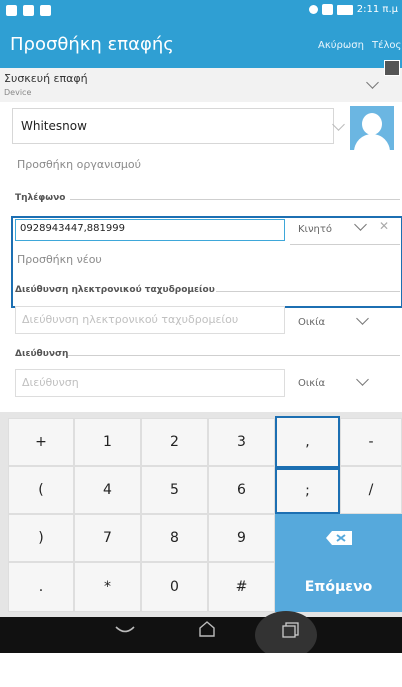  What do you see at coordinates (125, 632) in the screenshot?
I see `back-icon` at bounding box center [125, 632].